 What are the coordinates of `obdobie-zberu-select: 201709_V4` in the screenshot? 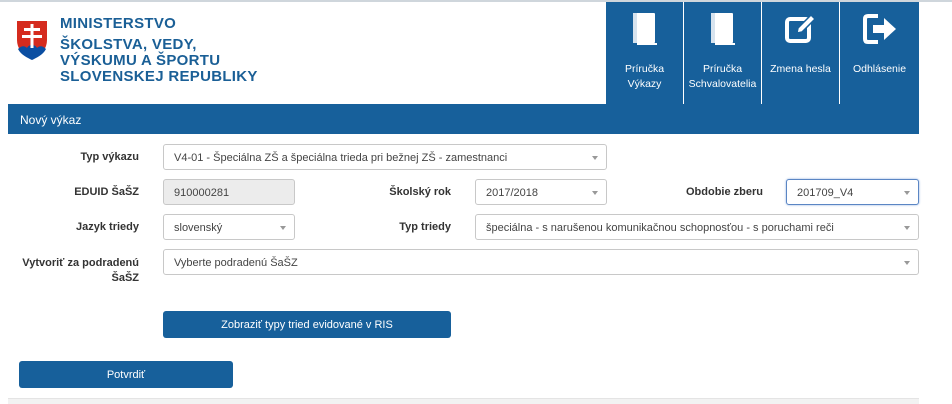 It's located at (852, 192).